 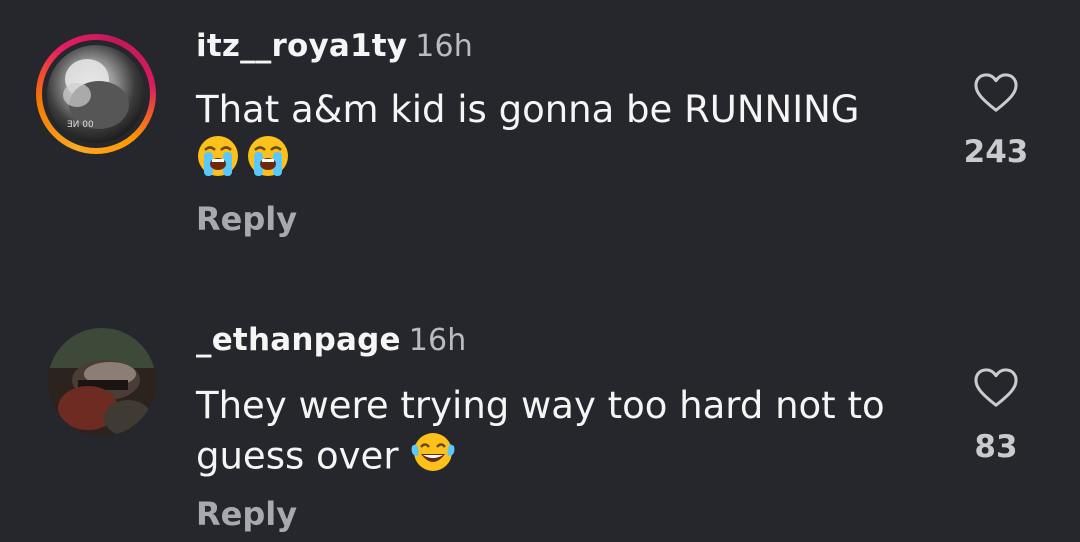 What do you see at coordinates (433, 458) in the screenshot?
I see `face-with-tears-of-joy-icon` at bounding box center [433, 458].